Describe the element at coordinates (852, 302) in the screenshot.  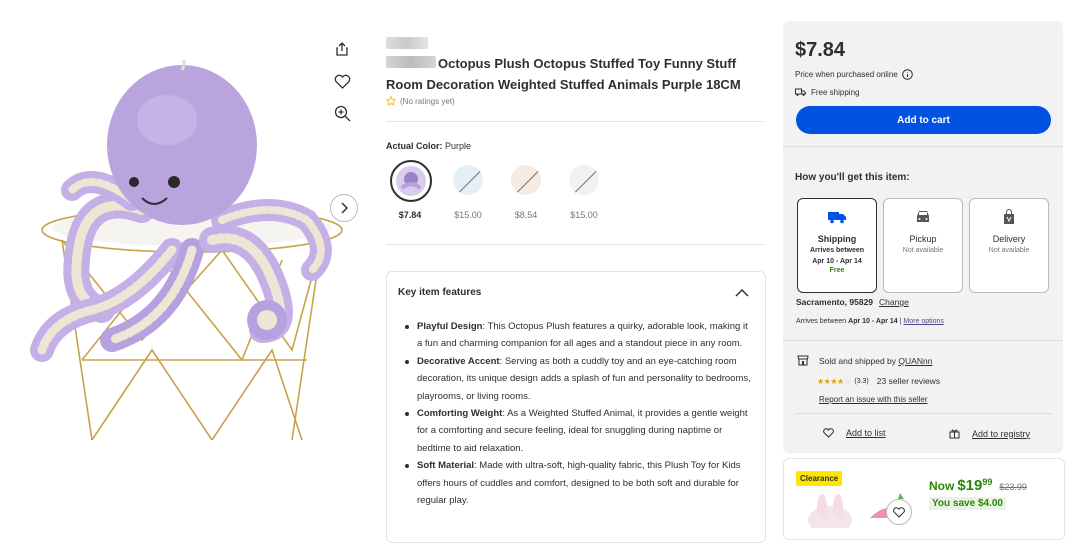
I see `delivery-location: Sacramento, 95829 Change` at that location.